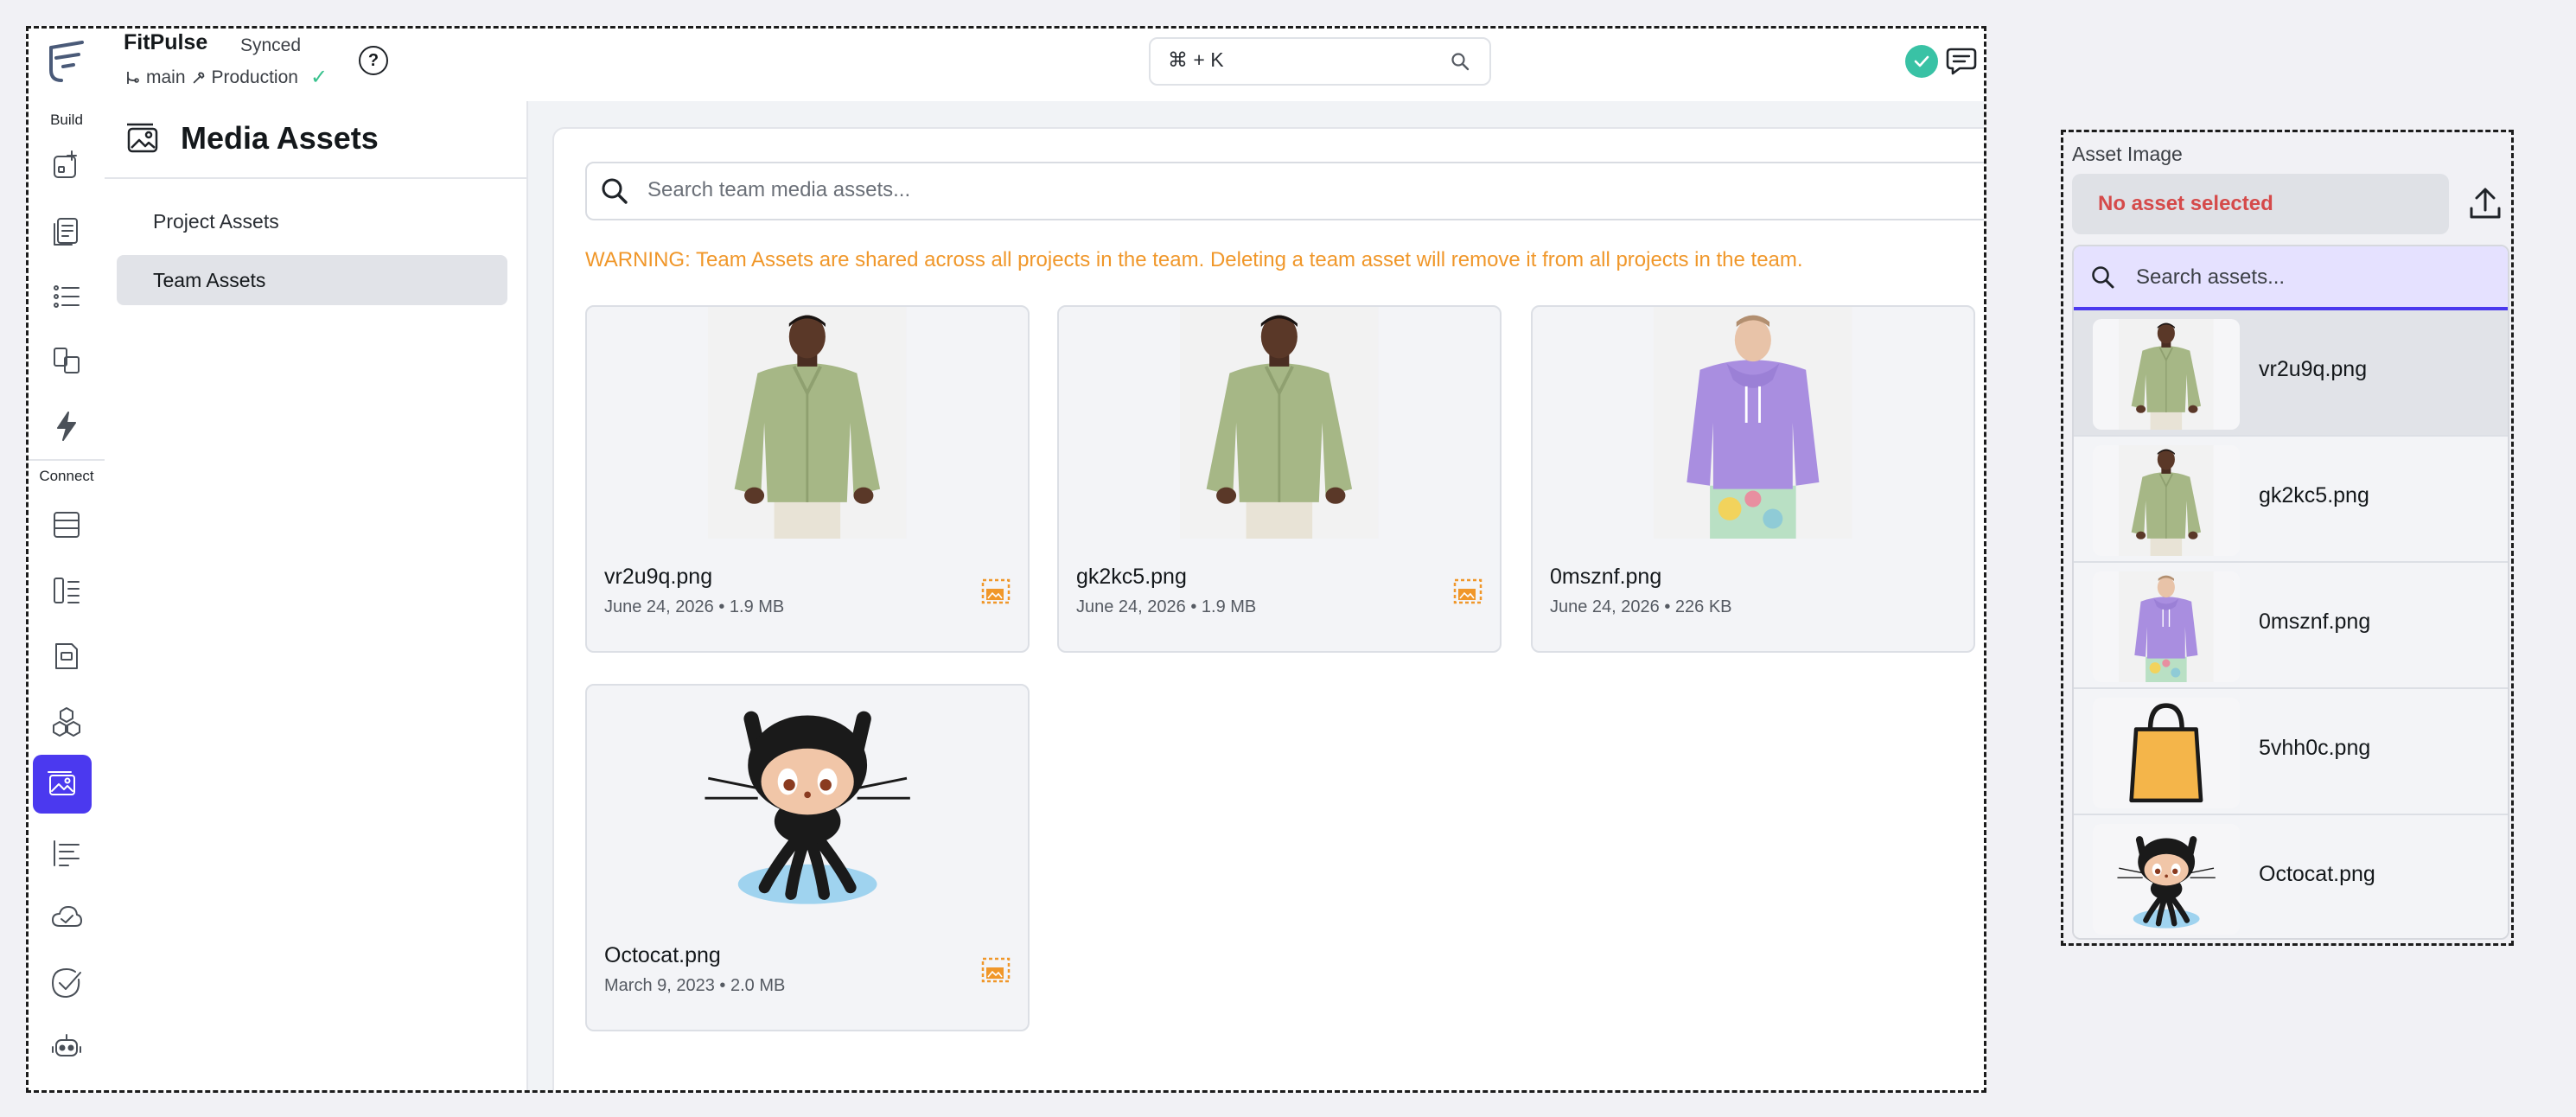 This screenshot has height=1117, width=2576. What do you see at coordinates (1320, 61) in the screenshot?
I see `command-palette-button: ⌘ + K` at bounding box center [1320, 61].